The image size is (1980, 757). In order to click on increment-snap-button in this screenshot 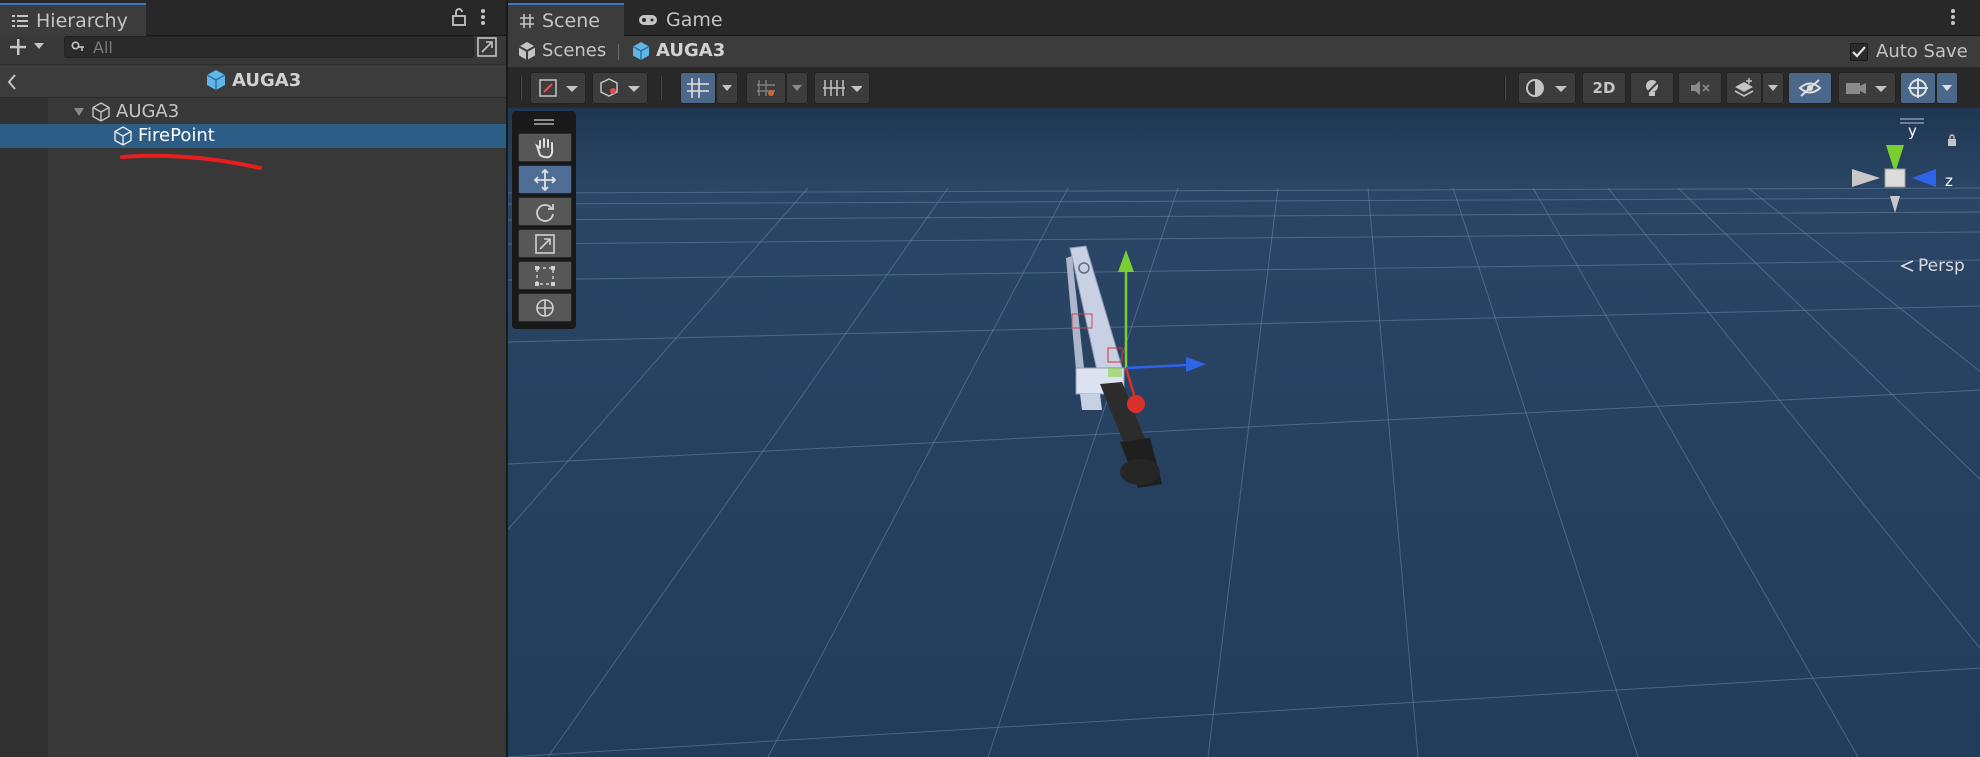, I will do `click(766, 88)`.